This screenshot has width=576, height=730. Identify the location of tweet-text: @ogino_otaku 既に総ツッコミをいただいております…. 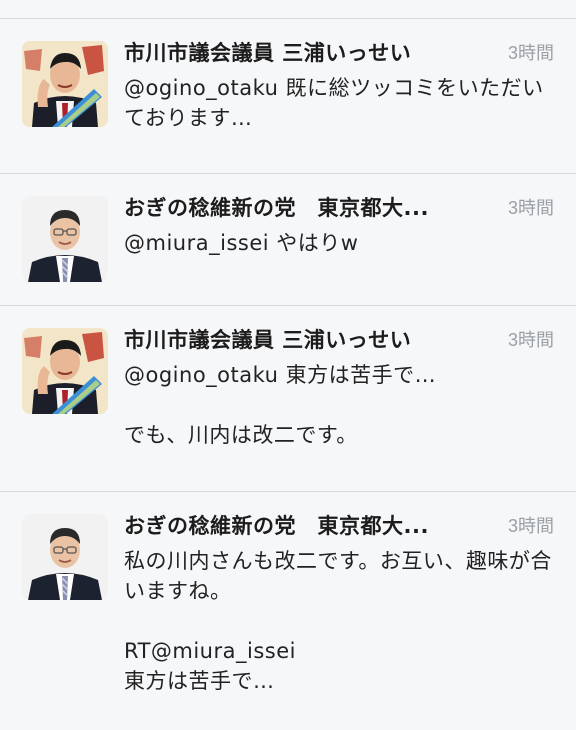
(334, 103).